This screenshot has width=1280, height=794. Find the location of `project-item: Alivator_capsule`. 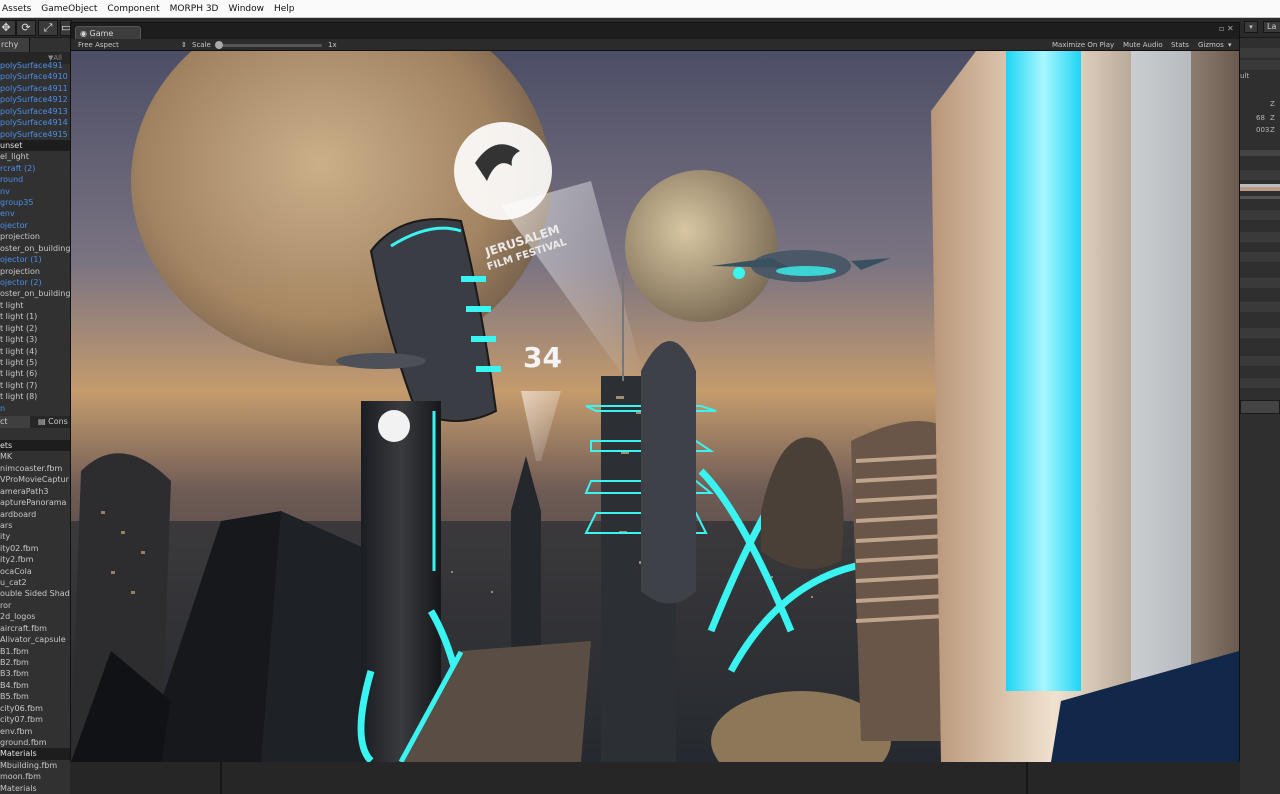

project-item: Alivator_capsule is located at coordinates (35, 639).